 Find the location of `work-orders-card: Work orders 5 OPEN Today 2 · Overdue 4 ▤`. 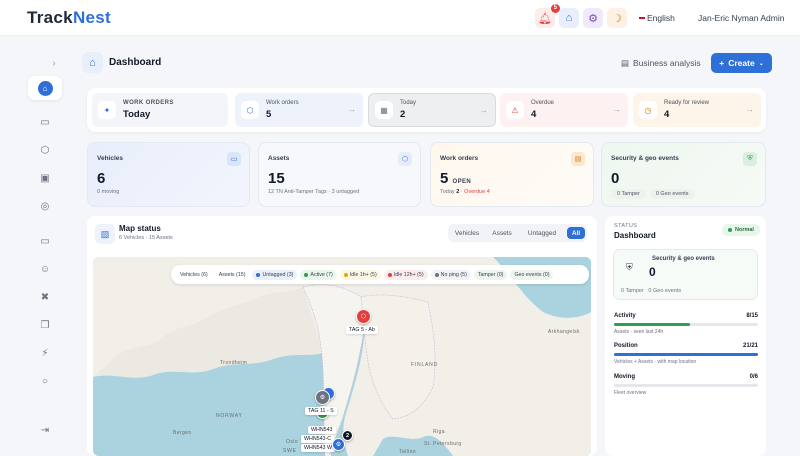

work-orders-card: Work orders 5 OPEN Today 2 · Overdue 4 ▤ is located at coordinates (512, 174).